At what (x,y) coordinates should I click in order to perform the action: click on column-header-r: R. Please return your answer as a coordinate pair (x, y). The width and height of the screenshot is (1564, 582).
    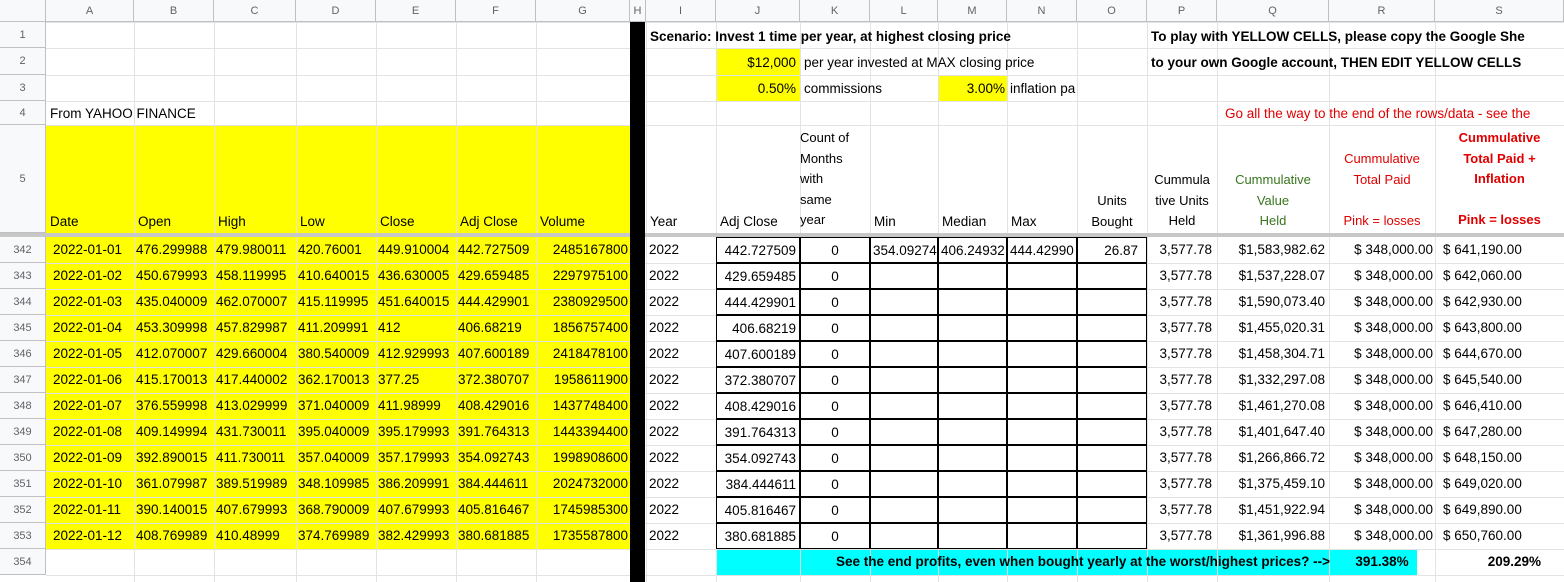
    Looking at the image, I should click on (1382, 11).